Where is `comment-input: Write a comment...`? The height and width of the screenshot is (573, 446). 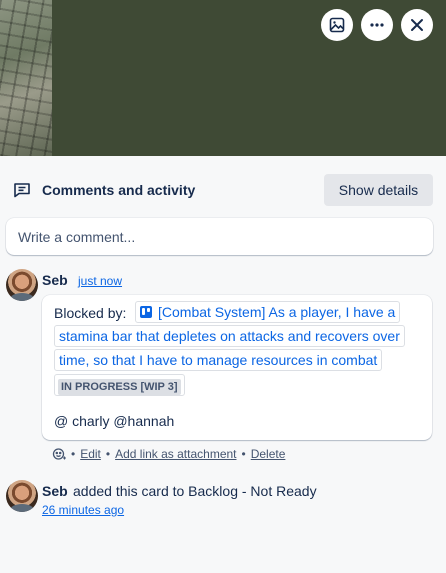 comment-input: Write a comment... is located at coordinates (219, 236).